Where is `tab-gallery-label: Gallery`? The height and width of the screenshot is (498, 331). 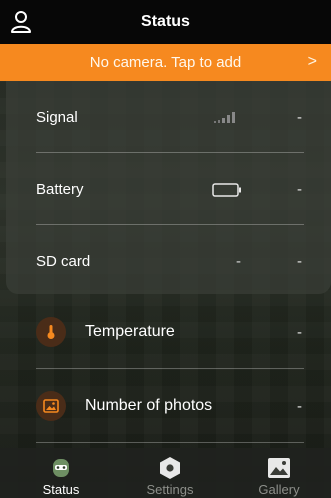 tab-gallery-label: Gallery is located at coordinates (279, 489).